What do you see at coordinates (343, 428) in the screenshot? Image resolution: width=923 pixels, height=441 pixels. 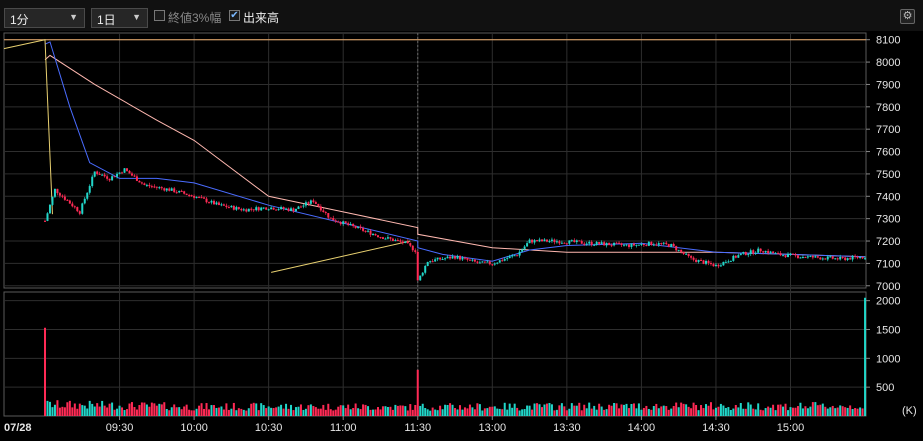 I see `time-tick-label: 11:00` at bounding box center [343, 428].